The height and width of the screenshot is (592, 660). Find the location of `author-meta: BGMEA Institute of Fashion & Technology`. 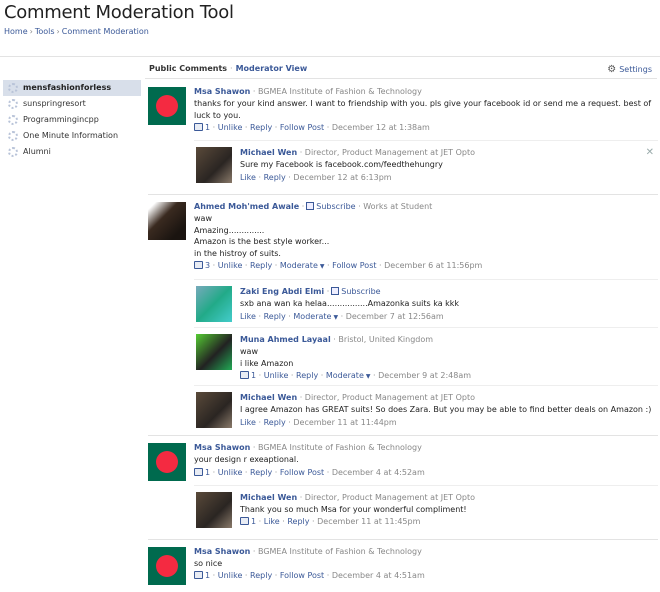

author-meta: BGMEA Institute of Fashion & Technology is located at coordinates (339, 91).